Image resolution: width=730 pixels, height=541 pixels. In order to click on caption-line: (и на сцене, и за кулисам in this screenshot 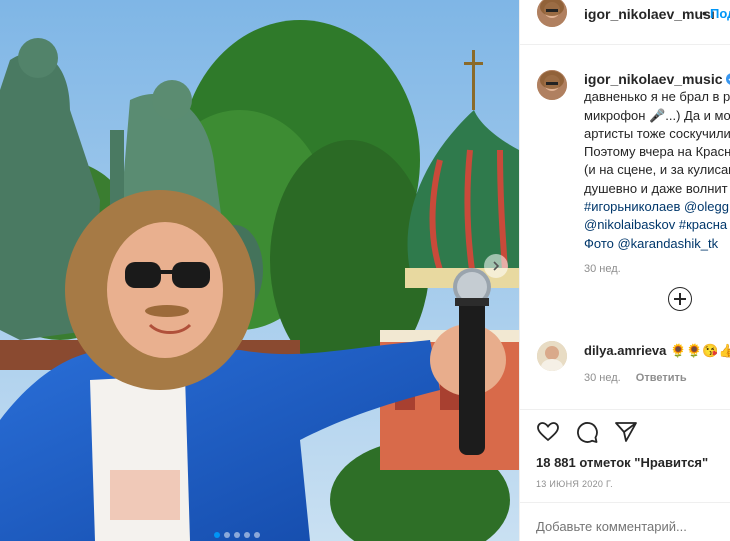, I will do `click(657, 170)`.